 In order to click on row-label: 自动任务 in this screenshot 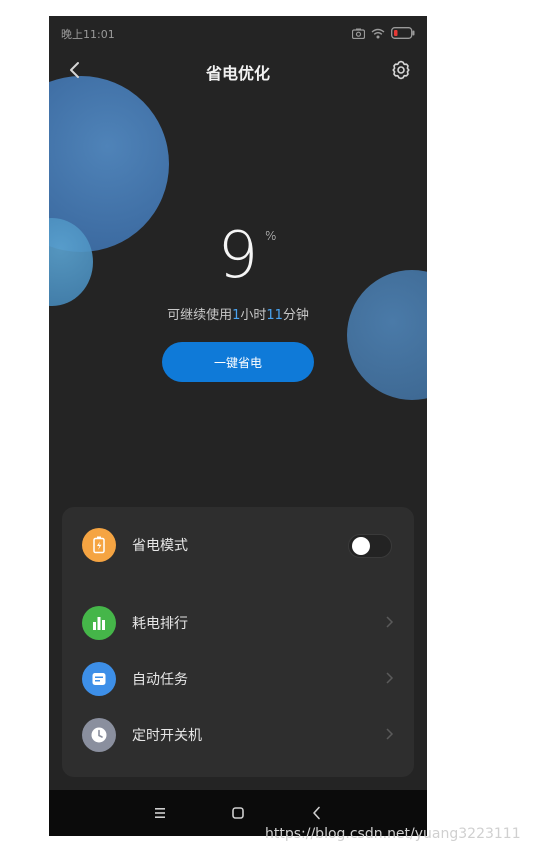, I will do `click(160, 680)`.